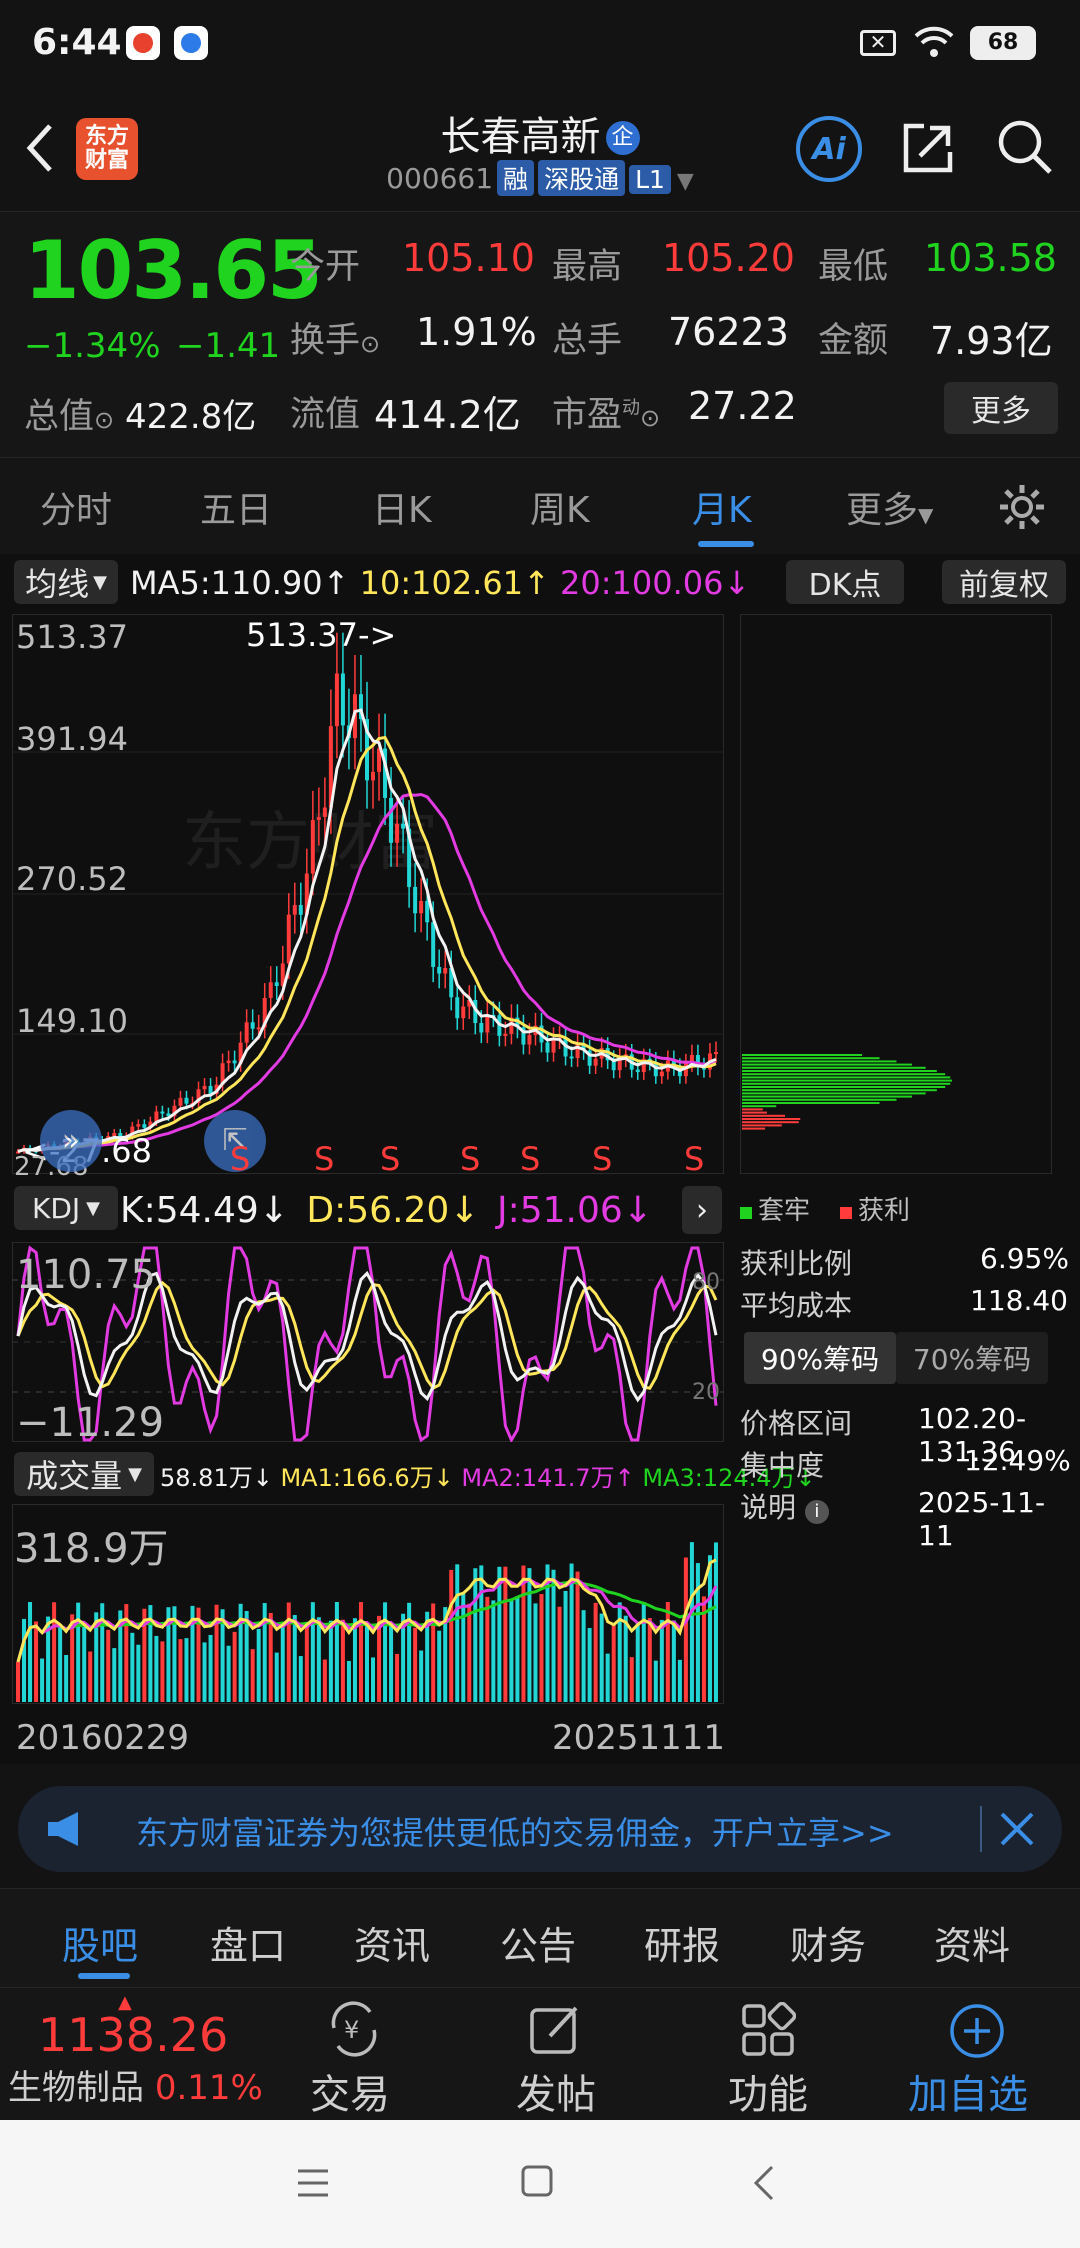 This screenshot has width=1080, height=2248. Describe the element at coordinates (820, 1358) in the screenshot. I see `chip-90-button: 90%筹码` at that location.